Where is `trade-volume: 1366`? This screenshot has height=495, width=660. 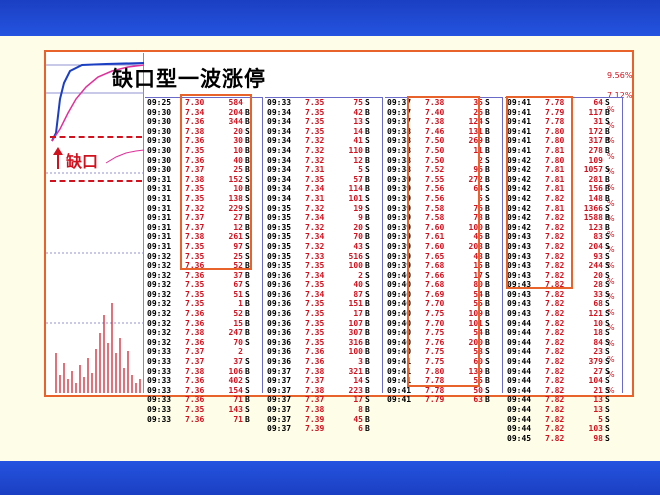 trade-volume: 1366 is located at coordinates (593, 208).